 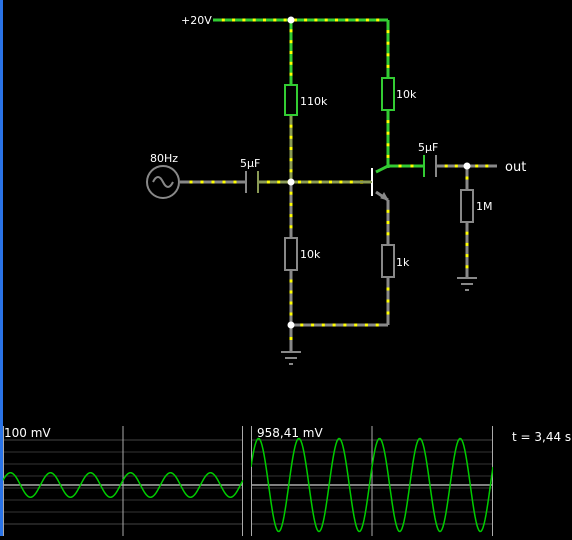 I want to click on scope-output-plot, so click(x=372, y=481).